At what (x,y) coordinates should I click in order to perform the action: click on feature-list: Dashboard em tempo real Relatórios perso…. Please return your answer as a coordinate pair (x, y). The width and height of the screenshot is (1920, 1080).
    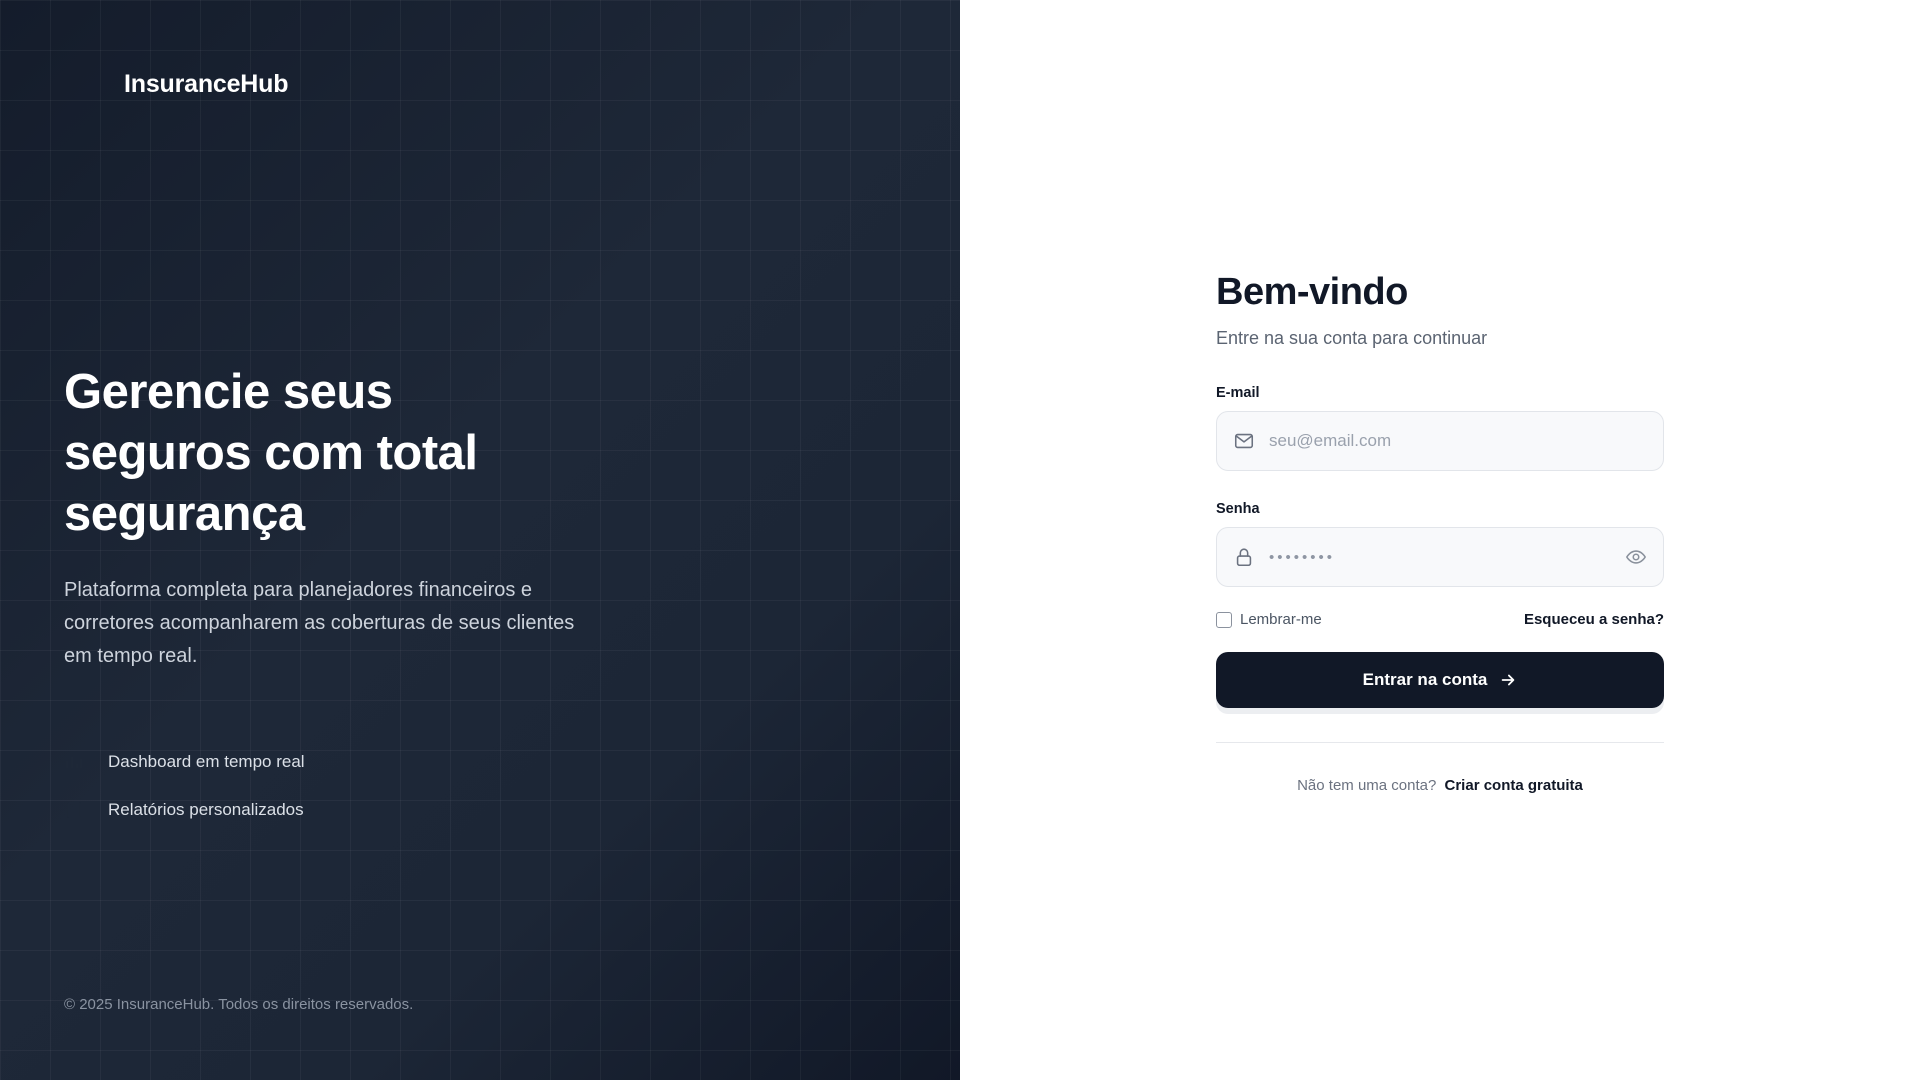
    Looking at the image, I should click on (184, 786).